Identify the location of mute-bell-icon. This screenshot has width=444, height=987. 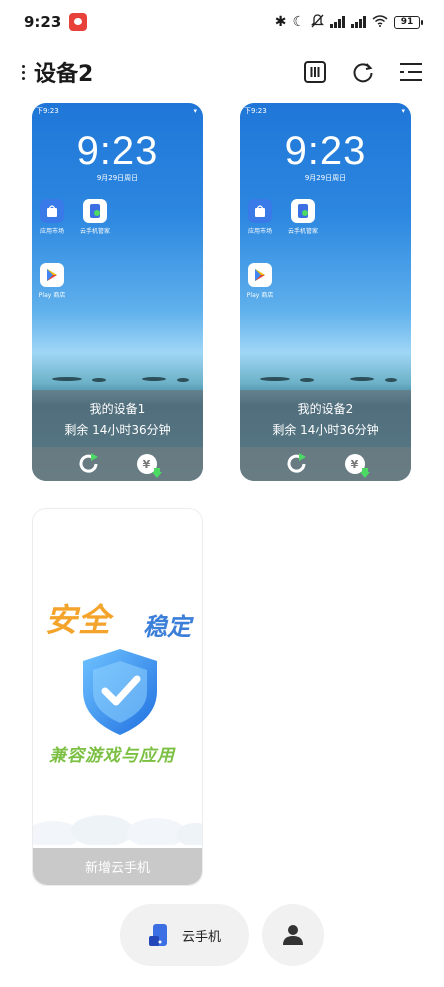
(317, 22).